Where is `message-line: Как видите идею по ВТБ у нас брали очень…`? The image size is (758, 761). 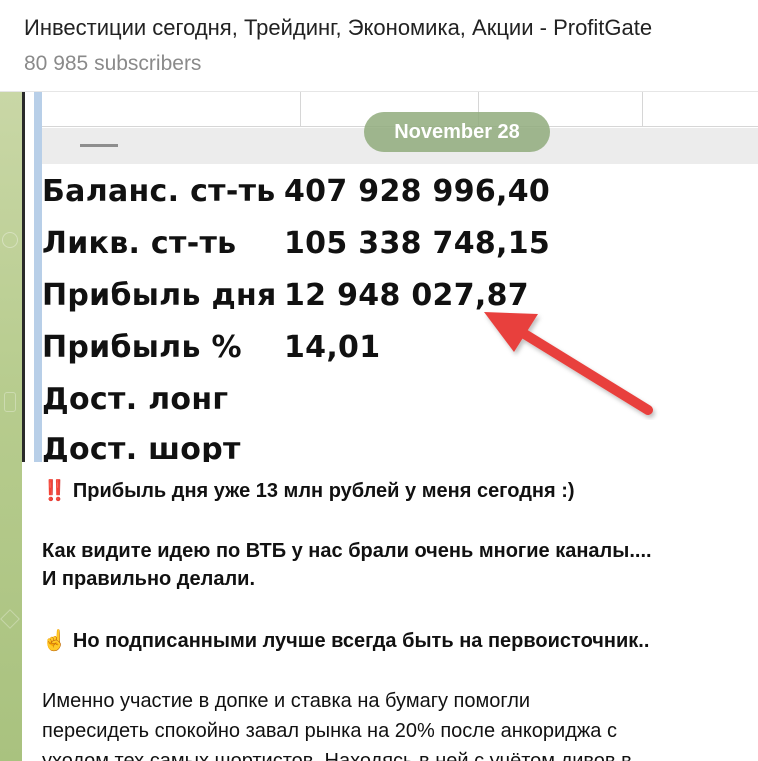 message-line: Как видите идею по ВТБ у нас брали очень… is located at coordinates (347, 551).